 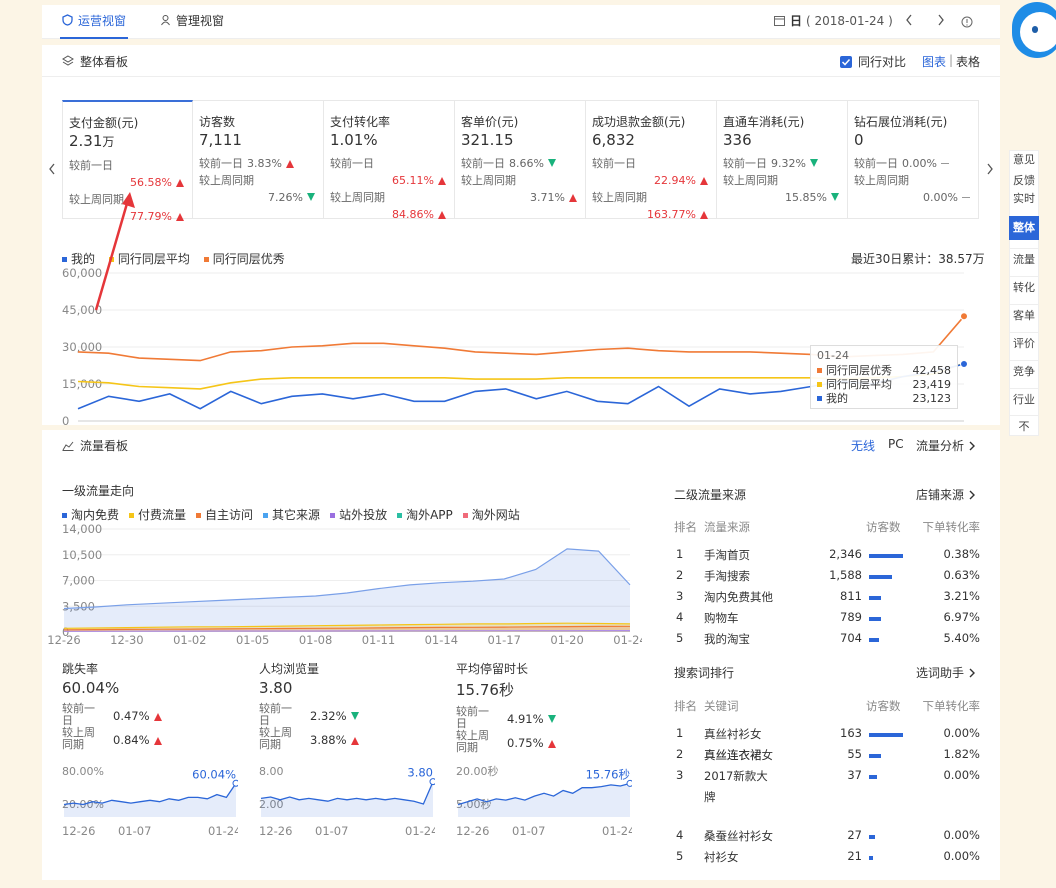 What do you see at coordinates (68, 60) in the screenshot?
I see `layers-icon` at bounding box center [68, 60].